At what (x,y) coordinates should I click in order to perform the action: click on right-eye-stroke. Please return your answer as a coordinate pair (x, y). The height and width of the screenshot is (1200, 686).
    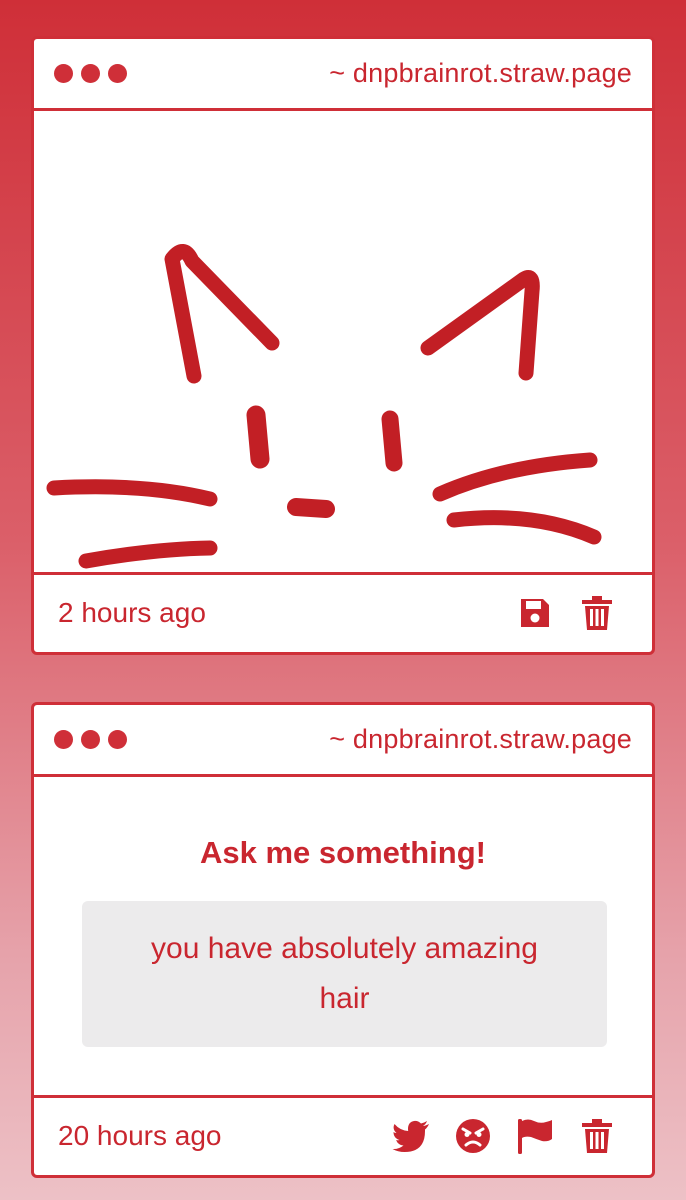
    Looking at the image, I should click on (392, 441).